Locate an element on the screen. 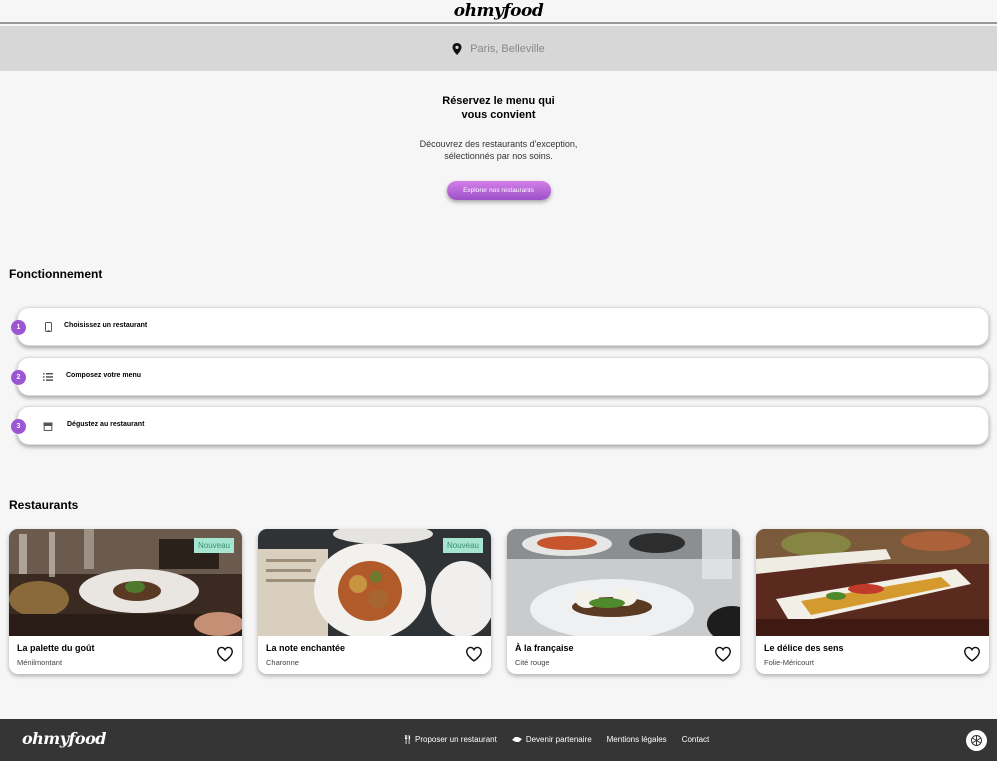  footer-link-contact: Contact is located at coordinates (696, 739).